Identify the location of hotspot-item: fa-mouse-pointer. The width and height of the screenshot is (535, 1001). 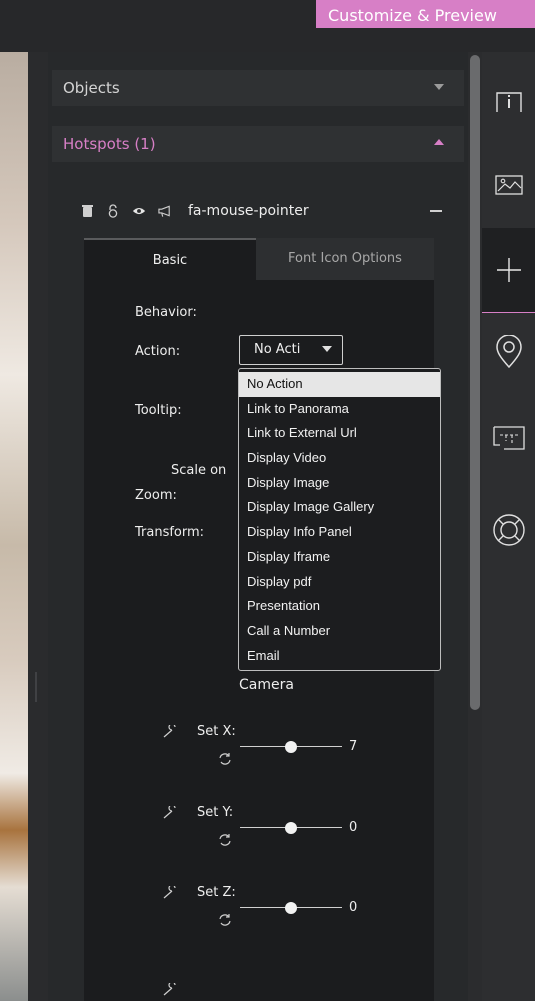
(265, 211).